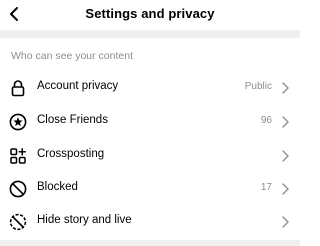  I want to click on hide-story-and-live-label: Hide story and live, so click(84, 220).